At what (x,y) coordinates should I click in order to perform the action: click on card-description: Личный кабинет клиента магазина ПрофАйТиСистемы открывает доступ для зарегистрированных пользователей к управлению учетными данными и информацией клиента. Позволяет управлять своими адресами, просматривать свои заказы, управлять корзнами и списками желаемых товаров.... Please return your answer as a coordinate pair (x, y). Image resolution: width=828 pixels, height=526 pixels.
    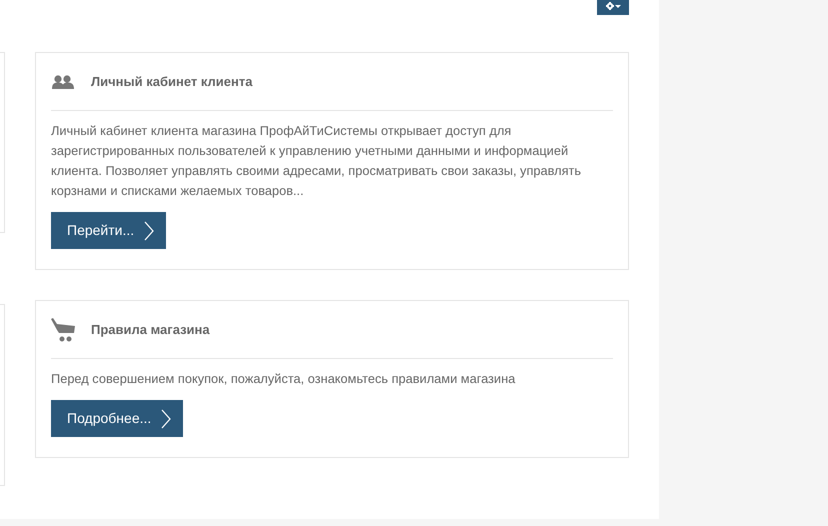
    Looking at the image, I should click on (316, 161).